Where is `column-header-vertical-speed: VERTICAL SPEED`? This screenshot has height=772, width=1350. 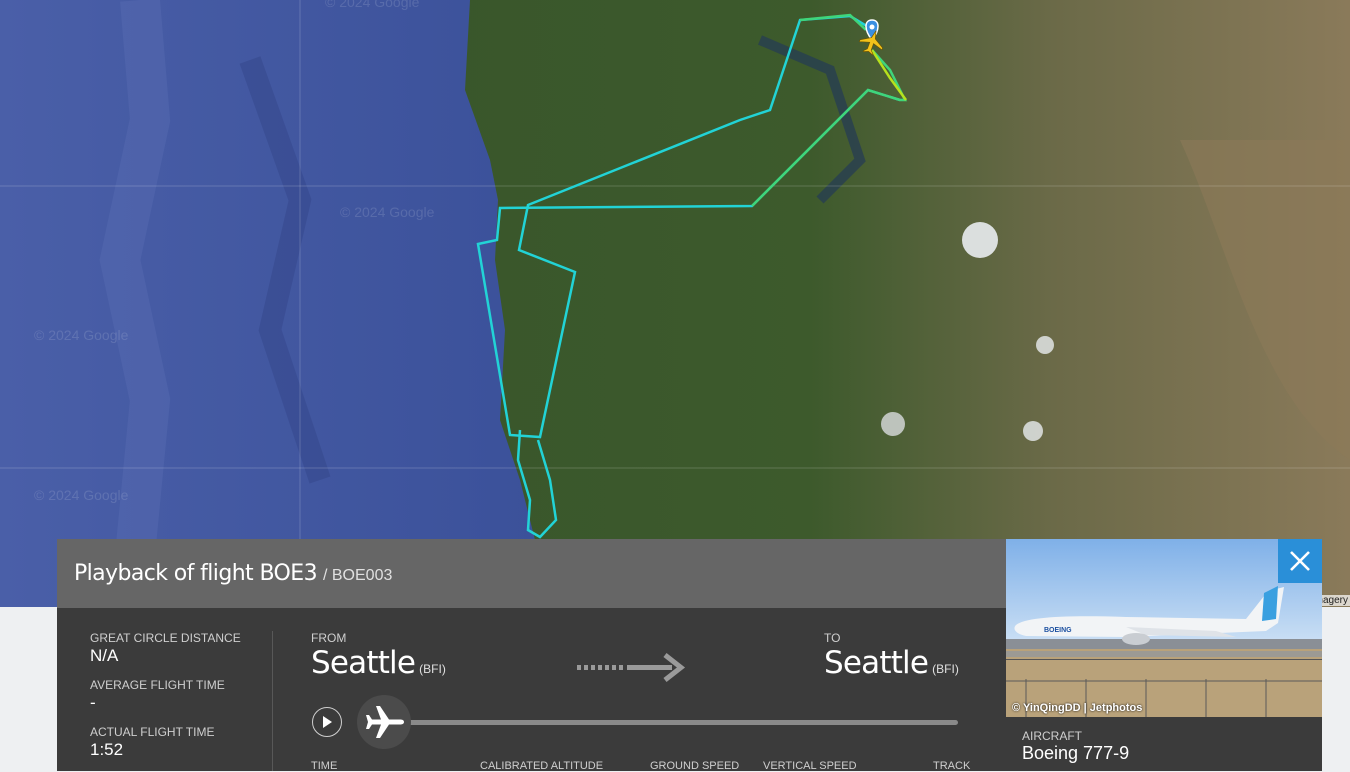 column-header-vertical-speed: VERTICAL SPEED is located at coordinates (810, 766).